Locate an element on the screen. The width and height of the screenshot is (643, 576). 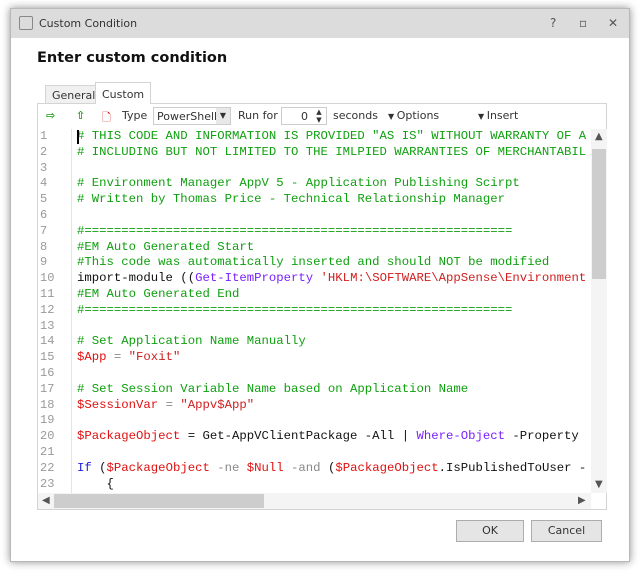
line-number: 17 is located at coordinates (47, 388).